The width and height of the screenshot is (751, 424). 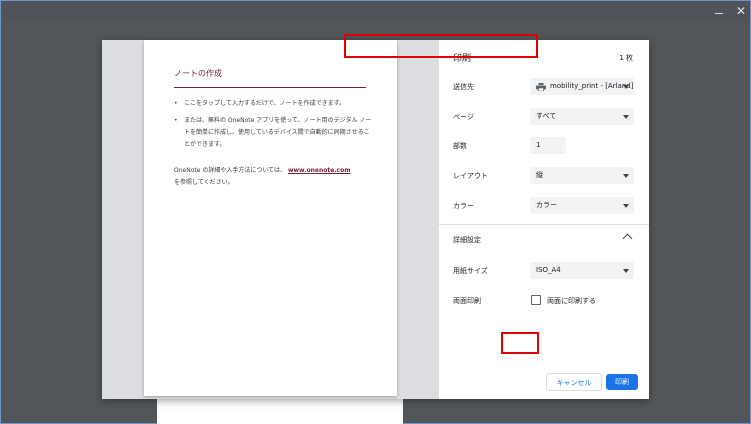 I want to click on title-bar: ✕, so click(x=375, y=11).